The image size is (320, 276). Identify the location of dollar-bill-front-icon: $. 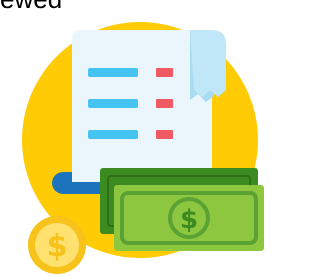
(189, 218).